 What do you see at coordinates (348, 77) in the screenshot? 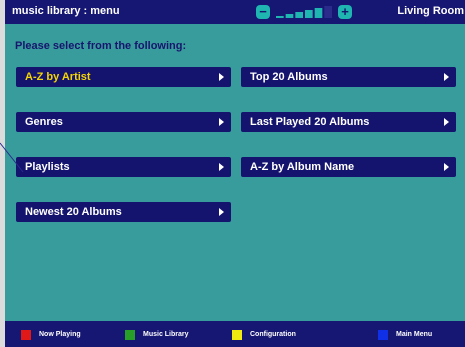
I see `menu-top-20-albums-button: Top 20 Albums` at bounding box center [348, 77].